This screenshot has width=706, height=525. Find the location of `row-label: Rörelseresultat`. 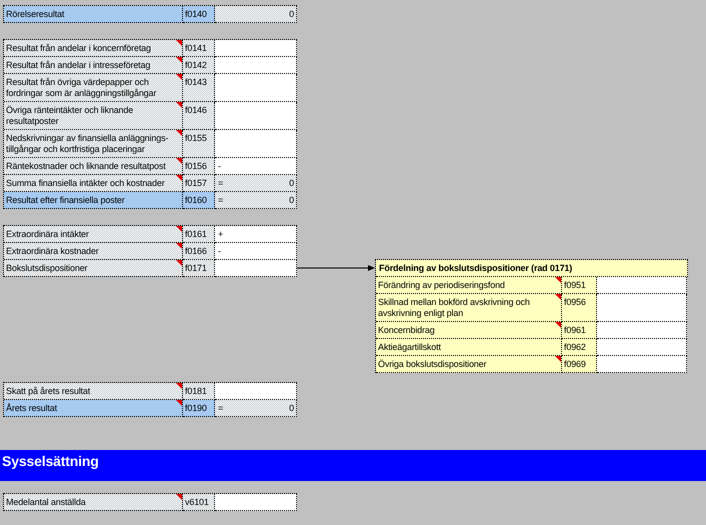

row-label: Rörelseresultat is located at coordinates (93, 14).